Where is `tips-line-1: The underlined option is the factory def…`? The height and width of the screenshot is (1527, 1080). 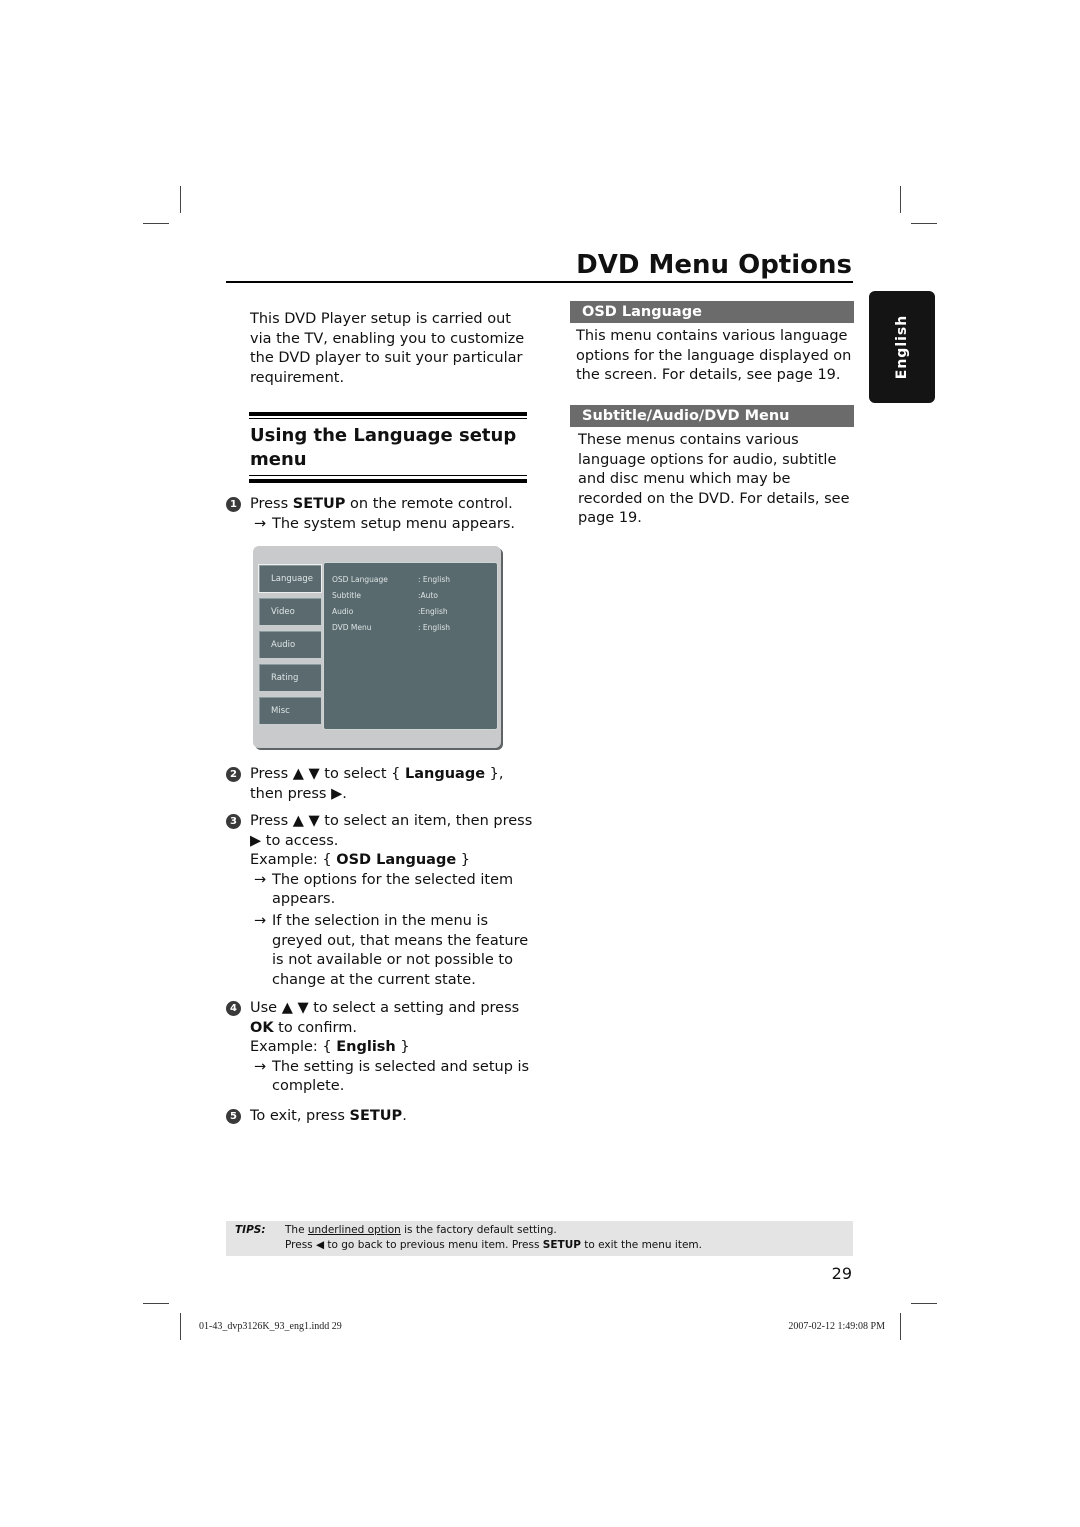
tips-line-1: The underlined option is the factory def… is located at coordinates (421, 1231).